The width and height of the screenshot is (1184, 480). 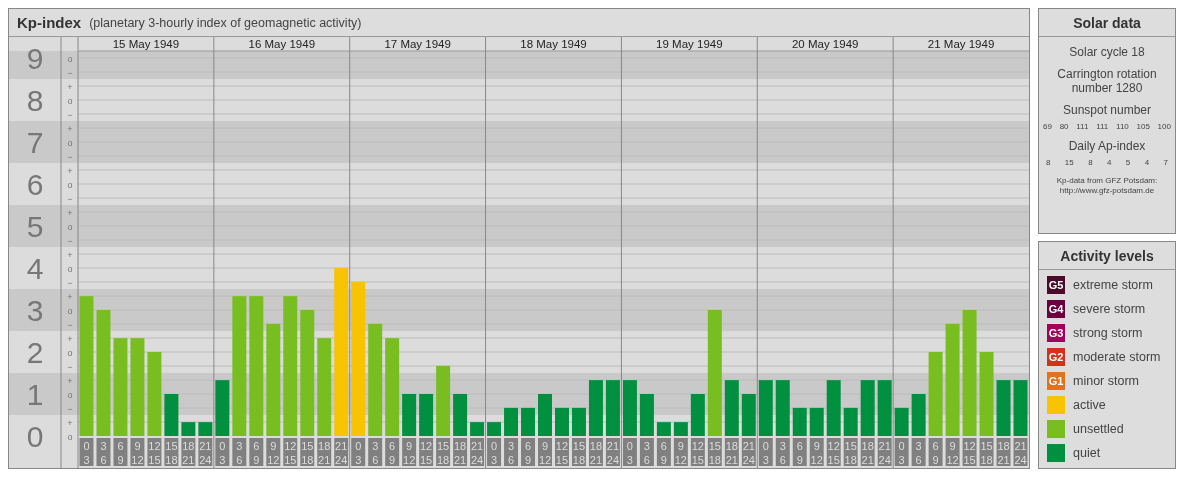 What do you see at coordinates (961, 44) in the screenshot?
I see `date-label: 21 May 1949` at bounding box center [961, 44].